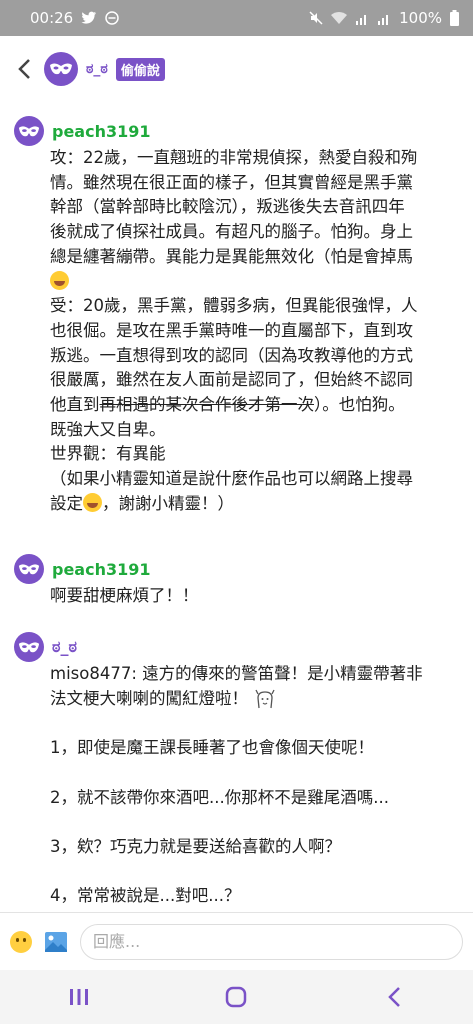  Describe the element at coordinates (454, 18) in the screenshot. I see `battery-icon` at that location.